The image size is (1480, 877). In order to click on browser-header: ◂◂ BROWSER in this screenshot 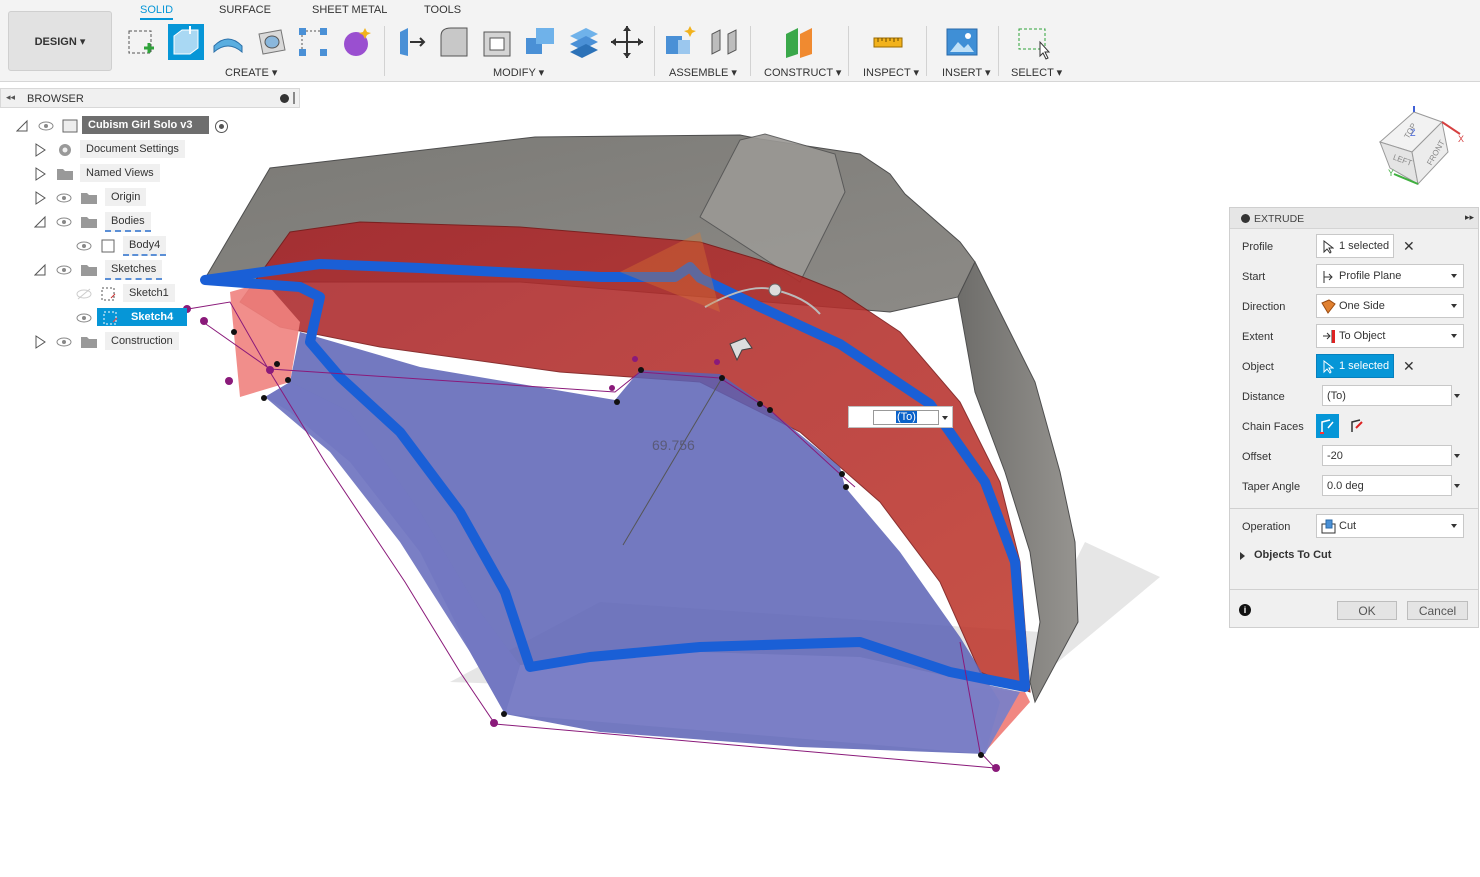, I will do `click(150, 98)`.